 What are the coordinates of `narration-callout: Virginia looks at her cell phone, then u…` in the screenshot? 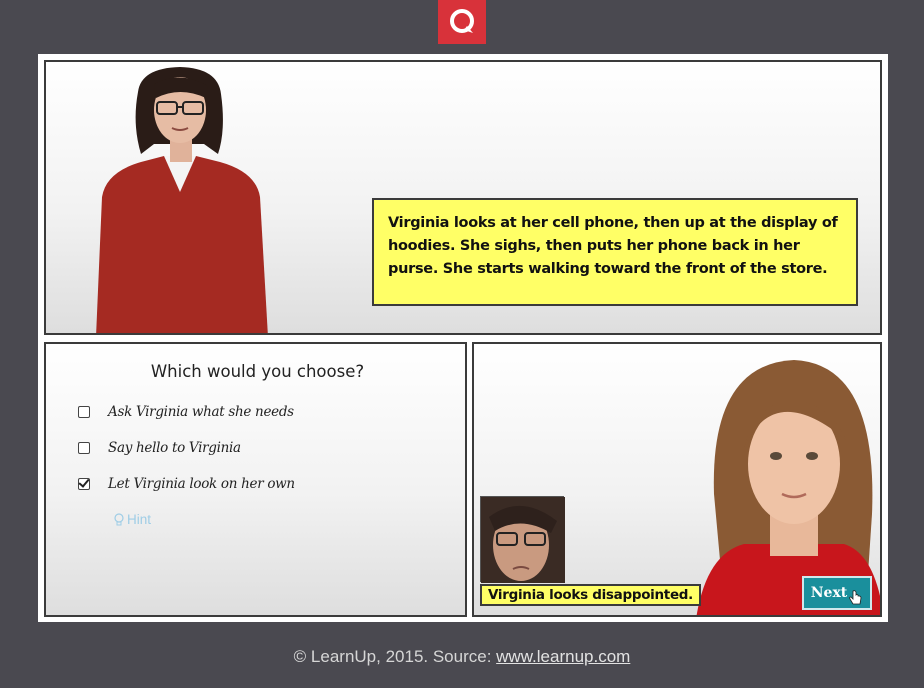 It's located at (615, 252).